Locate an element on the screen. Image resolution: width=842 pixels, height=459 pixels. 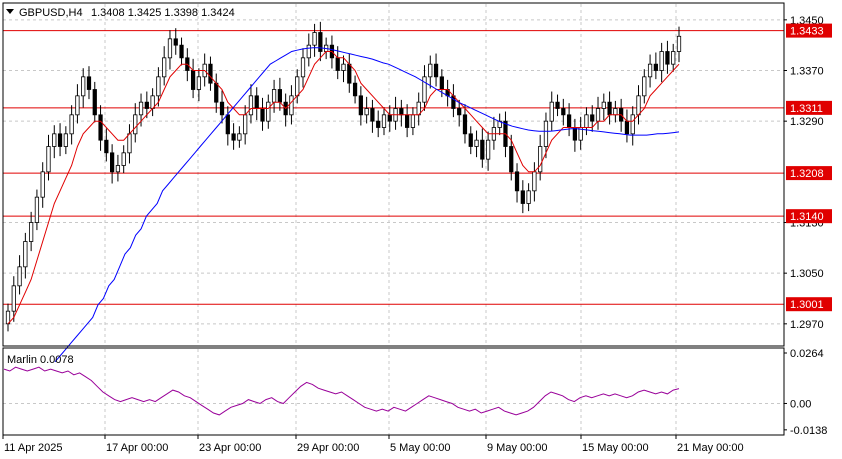
ohlc-values: 1.3408 1.3425 1.3398 1.3424 is located at coordinates (163, 13).